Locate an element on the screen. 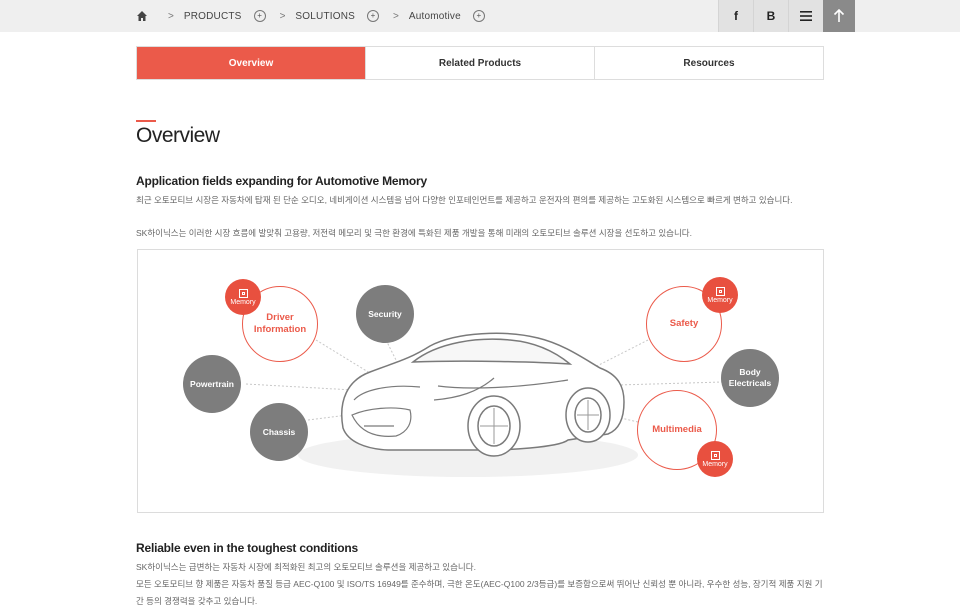  powertrain-bubble: Powertrain is located at coordinates (212, 384).